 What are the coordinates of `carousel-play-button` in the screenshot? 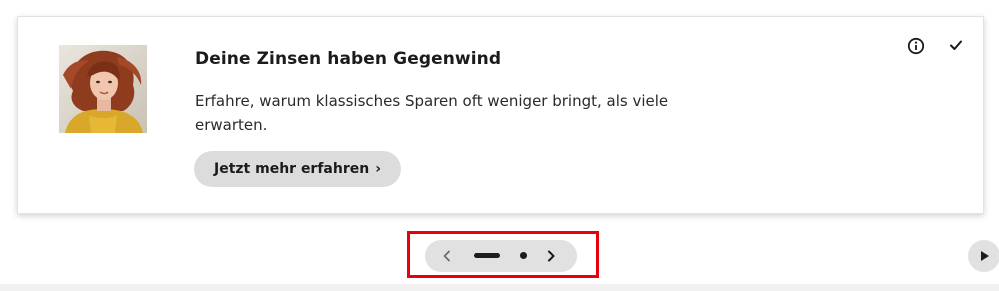 It's located at (983, 256).